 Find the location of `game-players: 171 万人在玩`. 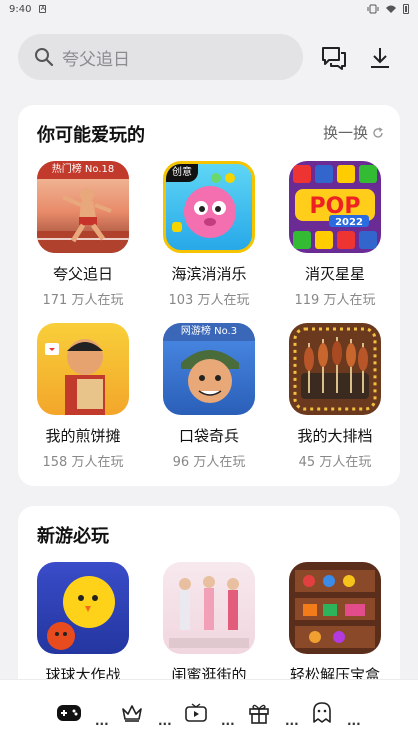

game-players: 171 万人在玩 is located at coordinates (83, 300).